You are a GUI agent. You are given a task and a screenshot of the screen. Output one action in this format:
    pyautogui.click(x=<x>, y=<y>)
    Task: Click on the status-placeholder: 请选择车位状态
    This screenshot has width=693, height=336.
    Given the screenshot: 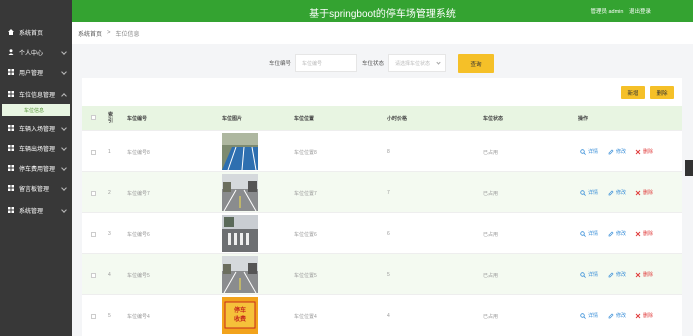 What is the action you would take?
    pyautogui.click(x=413, y=63)
    